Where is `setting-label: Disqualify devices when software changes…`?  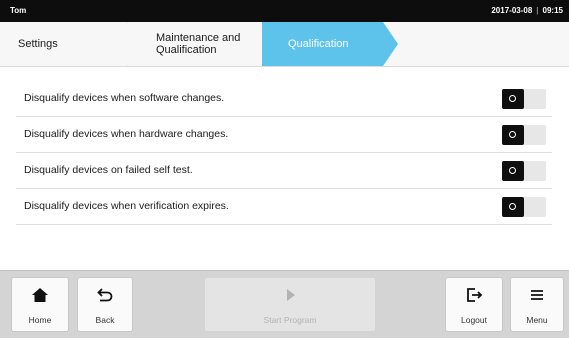 setting-label: Disqualify devices when software changes… is located at coordinates (124, 98).